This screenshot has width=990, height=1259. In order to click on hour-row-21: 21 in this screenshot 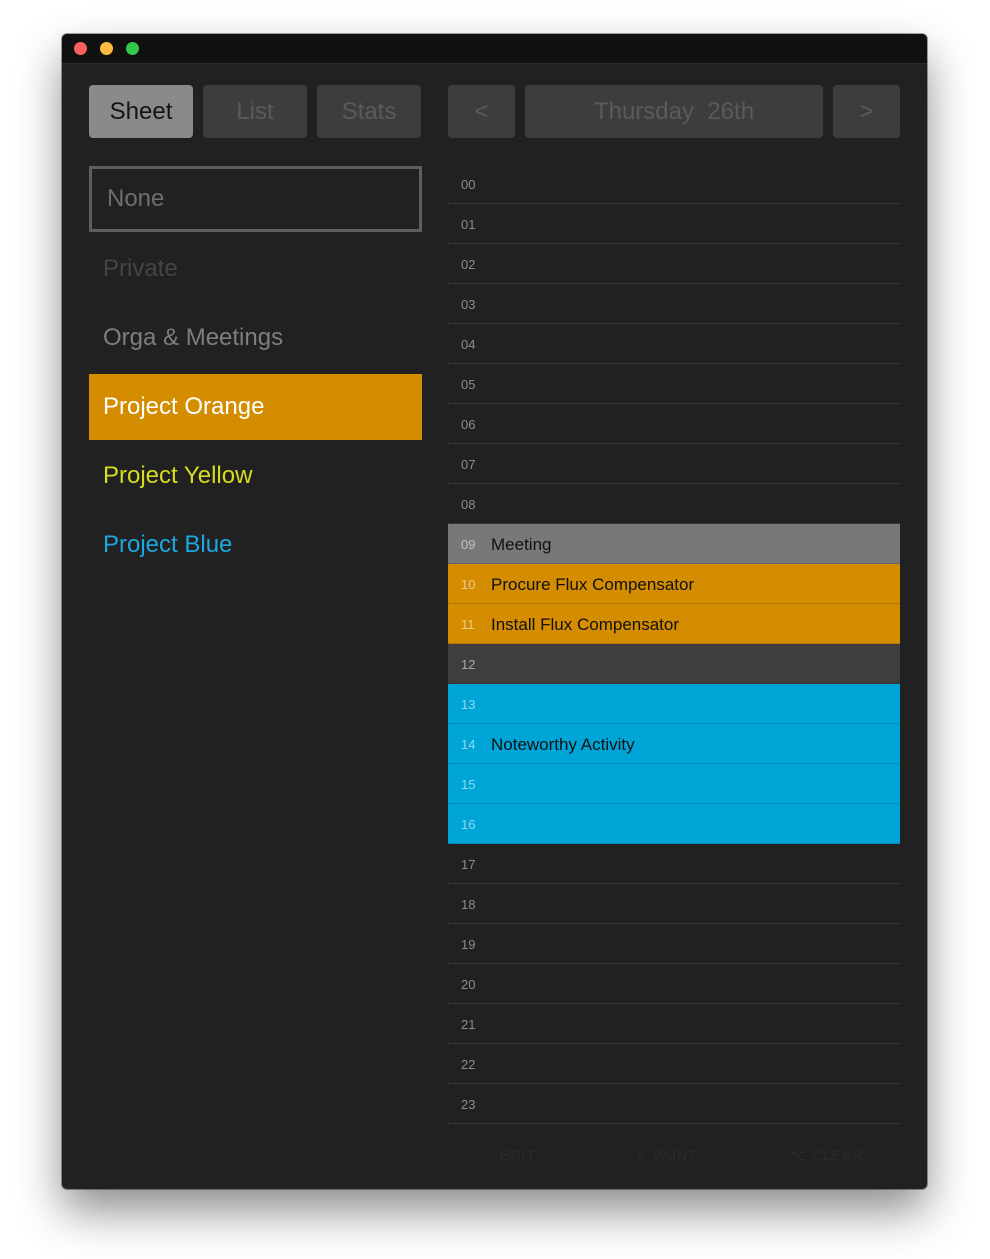, I will do `click(674, 1024)`.